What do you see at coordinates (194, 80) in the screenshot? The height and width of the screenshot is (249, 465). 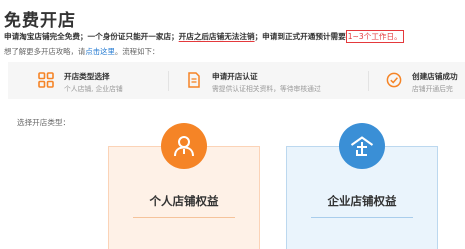 I see `document-icon` at bounding box center [194, 80].